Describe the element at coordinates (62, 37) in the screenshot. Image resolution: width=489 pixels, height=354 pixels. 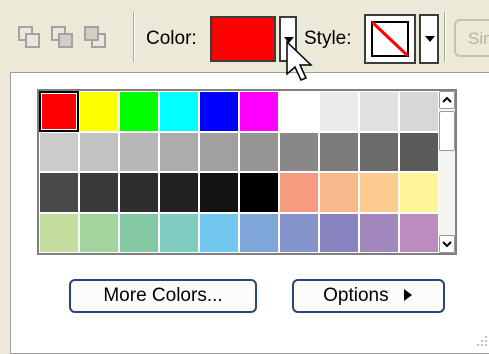
I see `group-icon` at that location.